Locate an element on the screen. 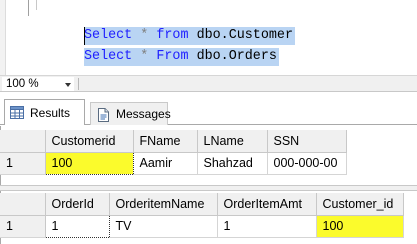 This screenshot has height=244, width=417. zoom-bar: 100 % is located at coordinates (208, 83).